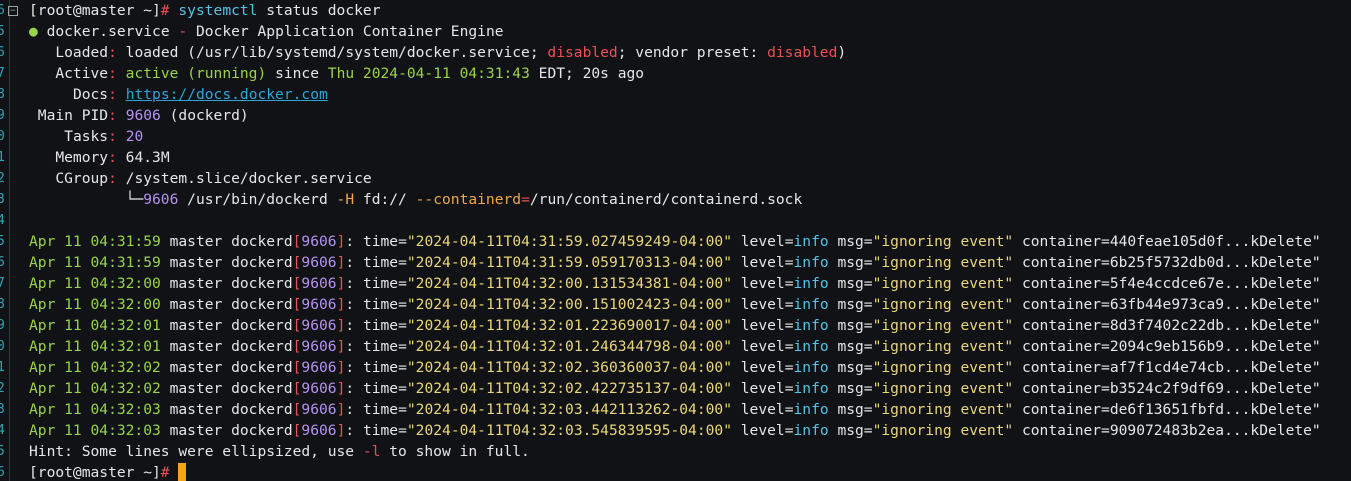 The height and width of the screenshot is (481, 1351). What do you see at coordinates (227, 94) in the screenshot?
I see `docs-link: https://docs.docker.com` at bounding box center [227, 94].